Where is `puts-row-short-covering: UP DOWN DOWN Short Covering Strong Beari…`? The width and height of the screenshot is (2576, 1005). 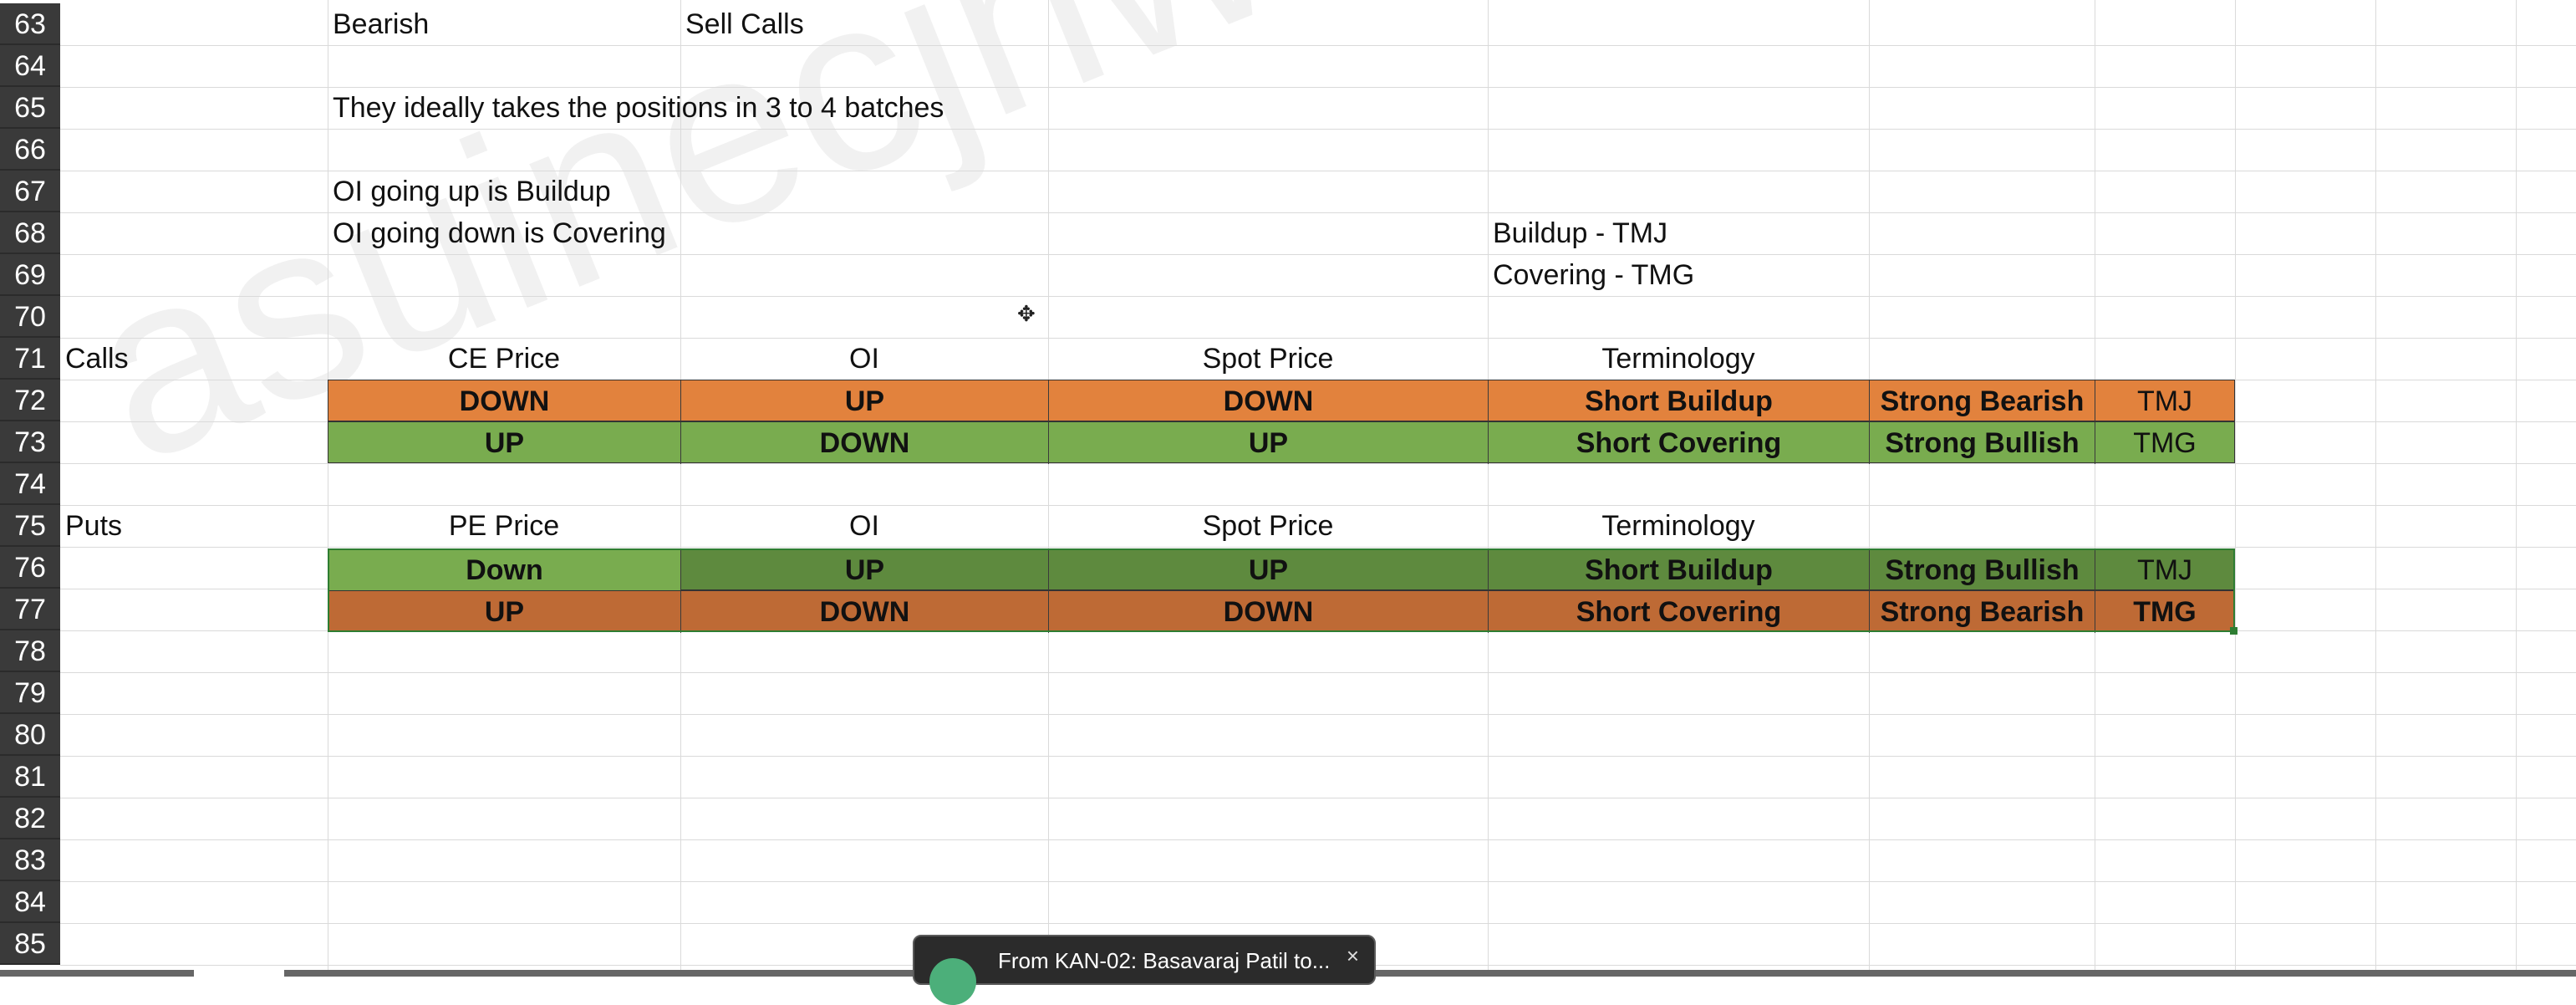 puts-row-short-covering: UP DOWN DOWN Short Covering Strong Beari… is located at coordinates (1281, 612).